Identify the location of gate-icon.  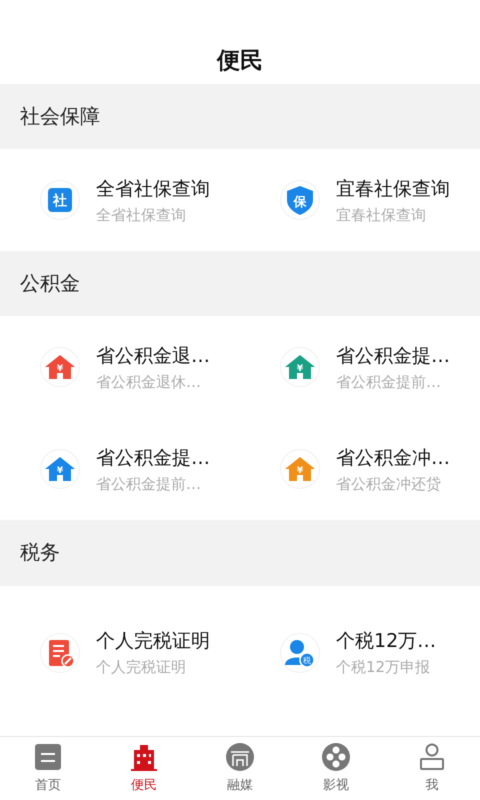
(240, 757).